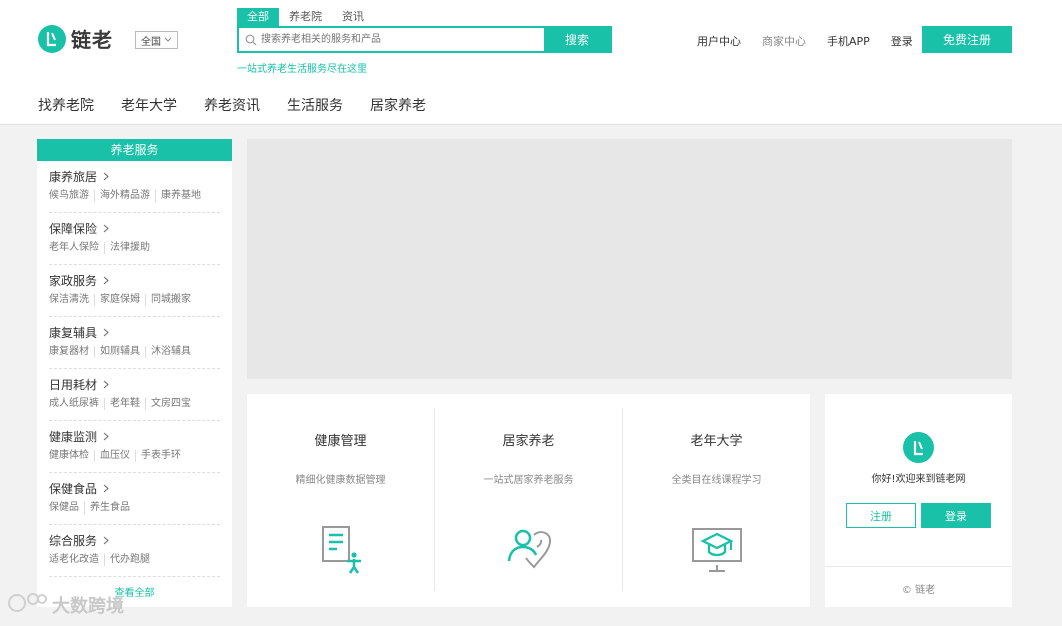 This screenshot has width=1062, height=626. What do you see at coordinates (815, 41) in the screenshot?
I see `top-links: 用户中心 商家中心 手机APP 登录` at bounding box center [815, 41].